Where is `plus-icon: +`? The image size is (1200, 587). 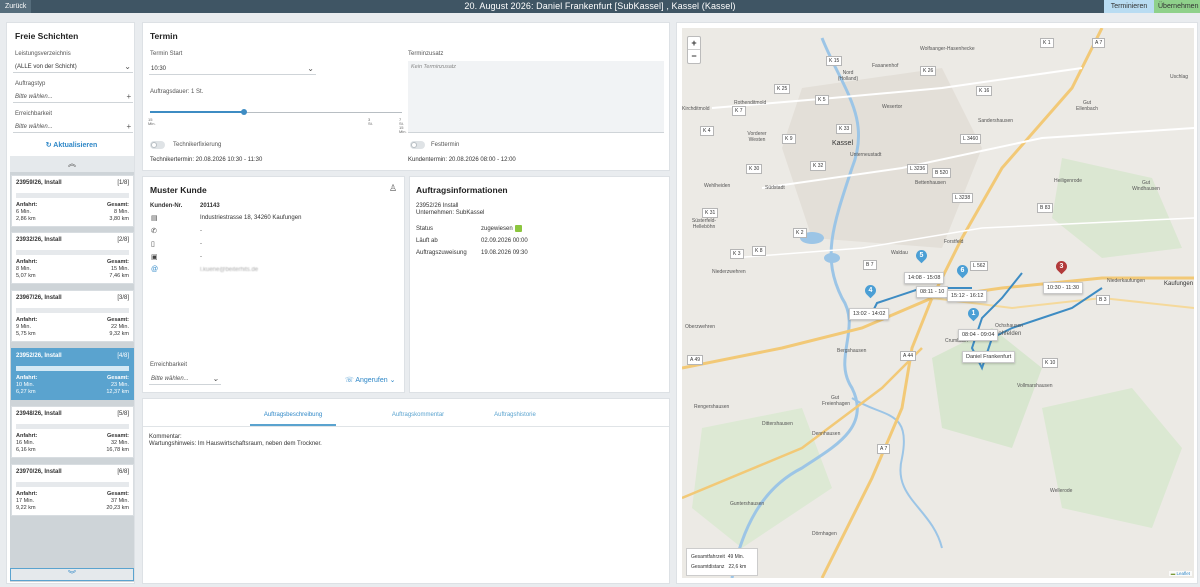 plus-icon: + is located at coordinates (128, 126).